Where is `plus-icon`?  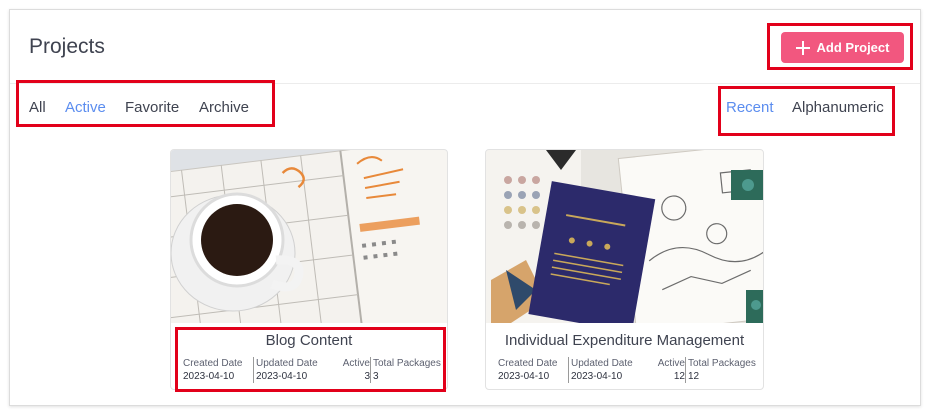 plus-icon is located at coordinates (802, 47).